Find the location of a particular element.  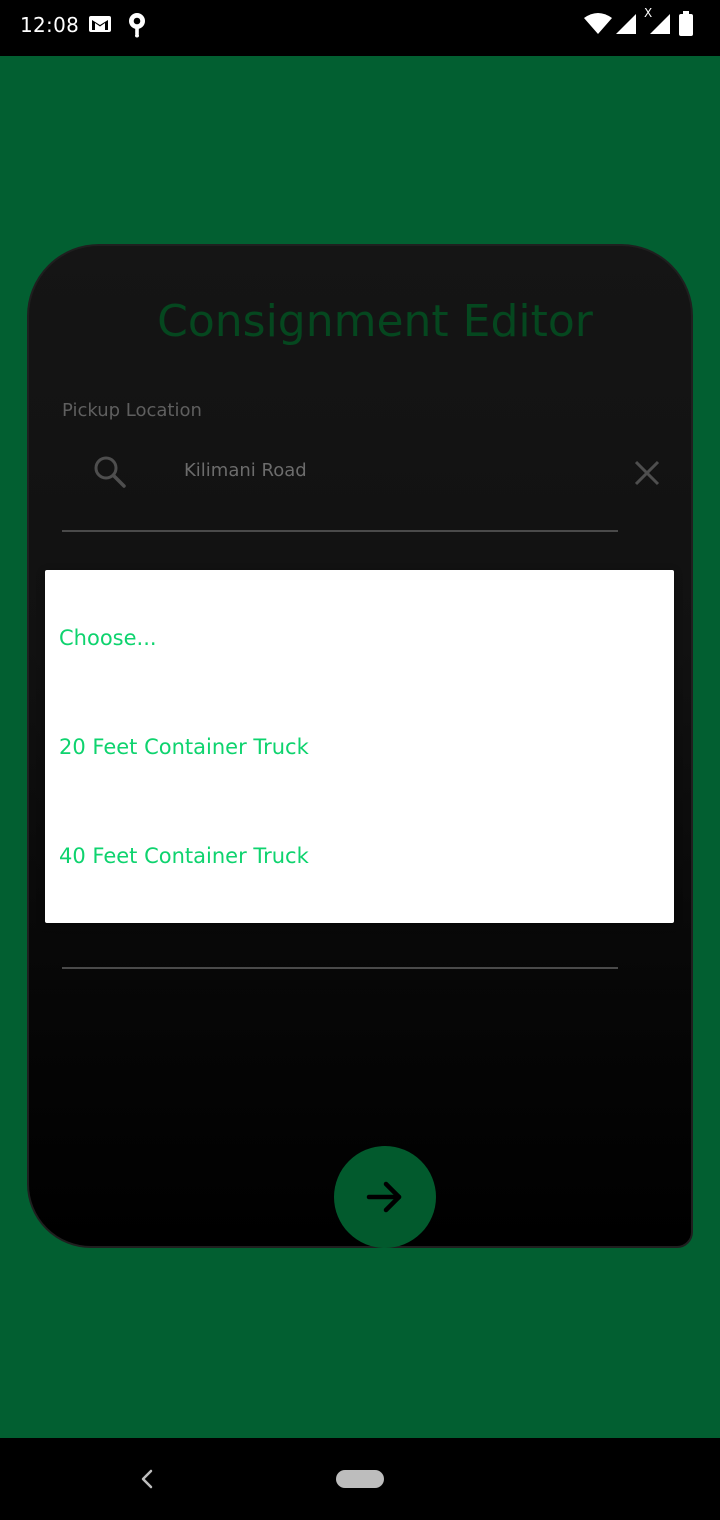

page-title: Consignment Editor is located at coordinates (375, 321).